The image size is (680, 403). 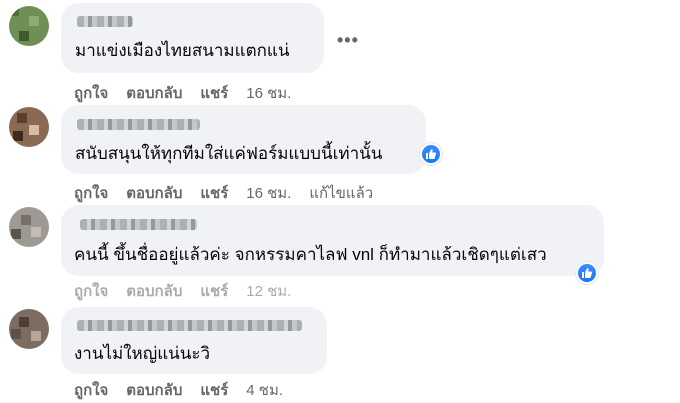 I want to click on comment-actions: ถูกใจ ตอบกลับ แชร์ 16 ชม., so click(x=182, y=93).